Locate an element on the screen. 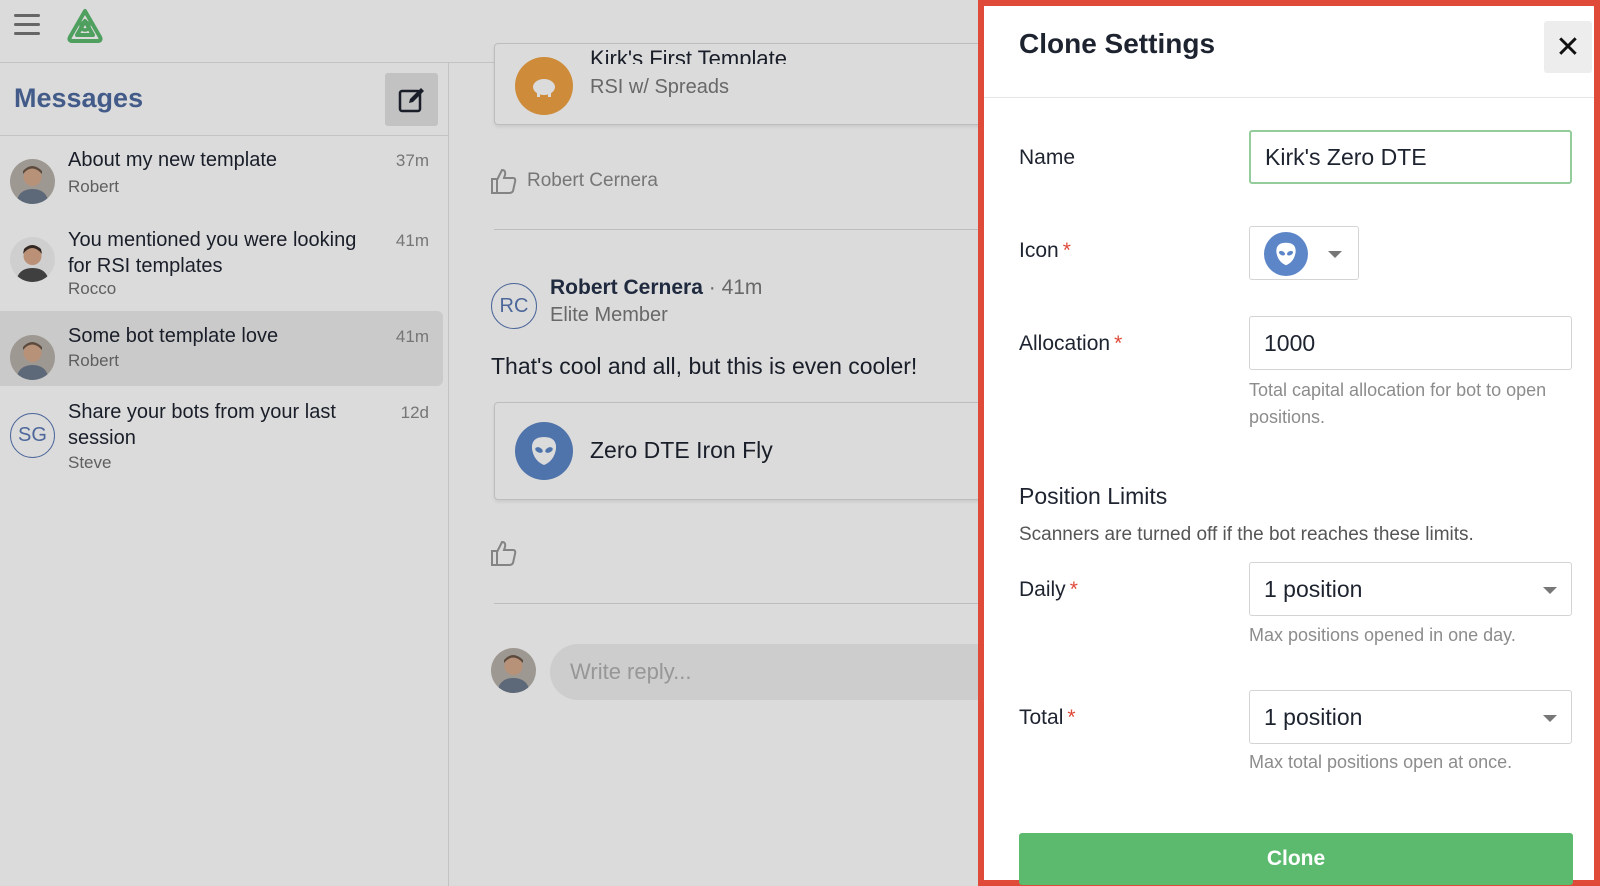 The image size is (1600, 886). compose-icon is located at coordinates (411, 99).